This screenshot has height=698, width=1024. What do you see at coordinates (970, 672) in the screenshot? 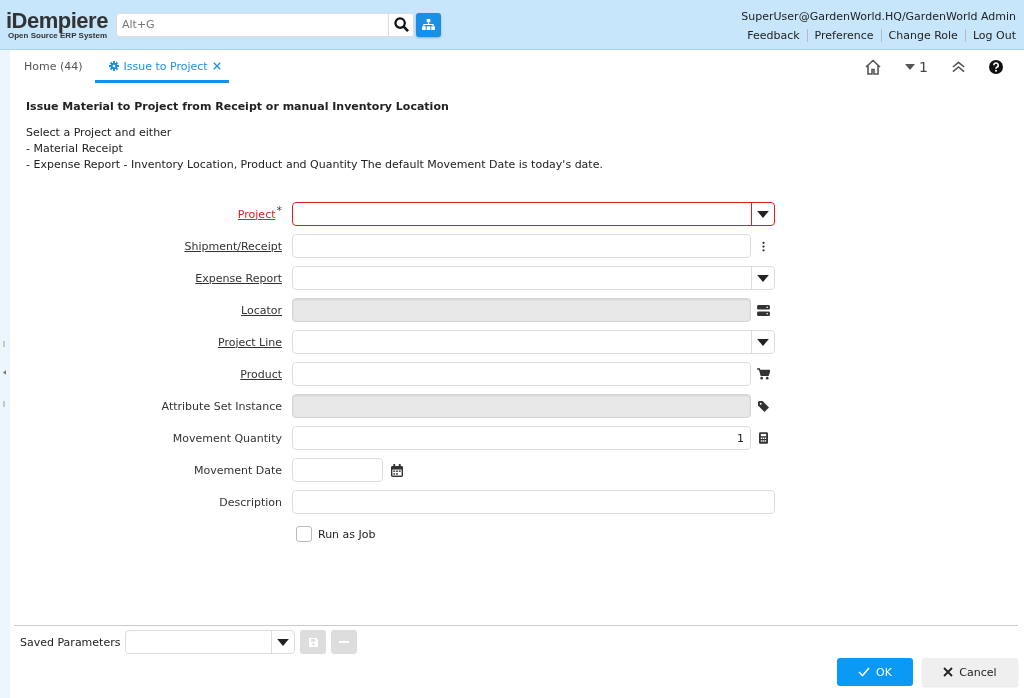
I see `cancel-button: Cancel` at bounding box center [970, 672].